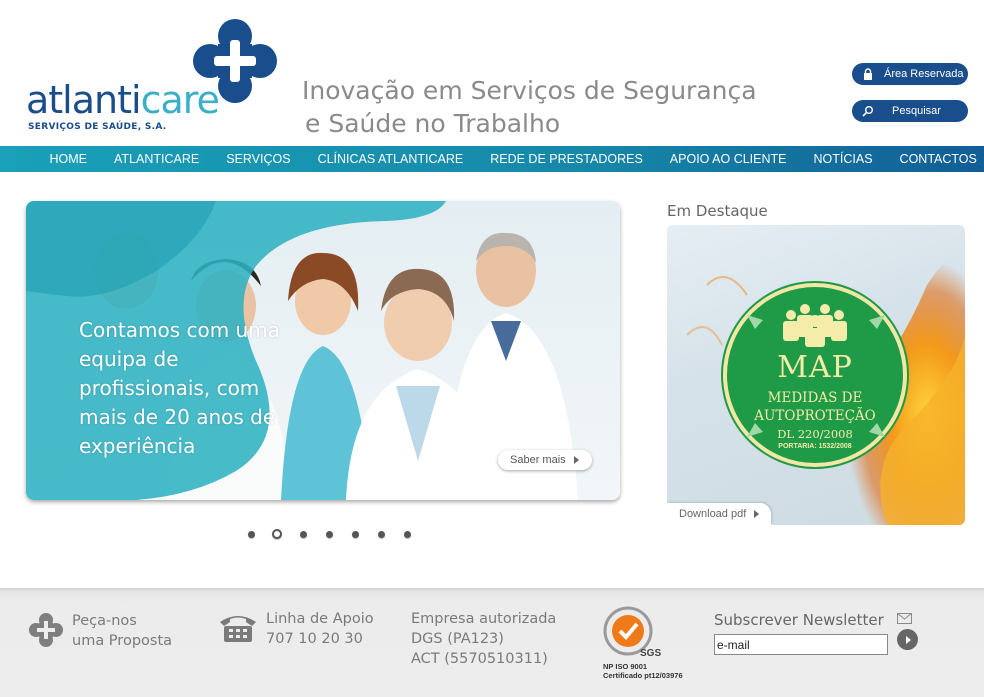  What do you see at coordinates (815, 398) in the screenshot?
I see `map-badge-line-1: MEDIDAS DE` at bounding box center [815, 398].